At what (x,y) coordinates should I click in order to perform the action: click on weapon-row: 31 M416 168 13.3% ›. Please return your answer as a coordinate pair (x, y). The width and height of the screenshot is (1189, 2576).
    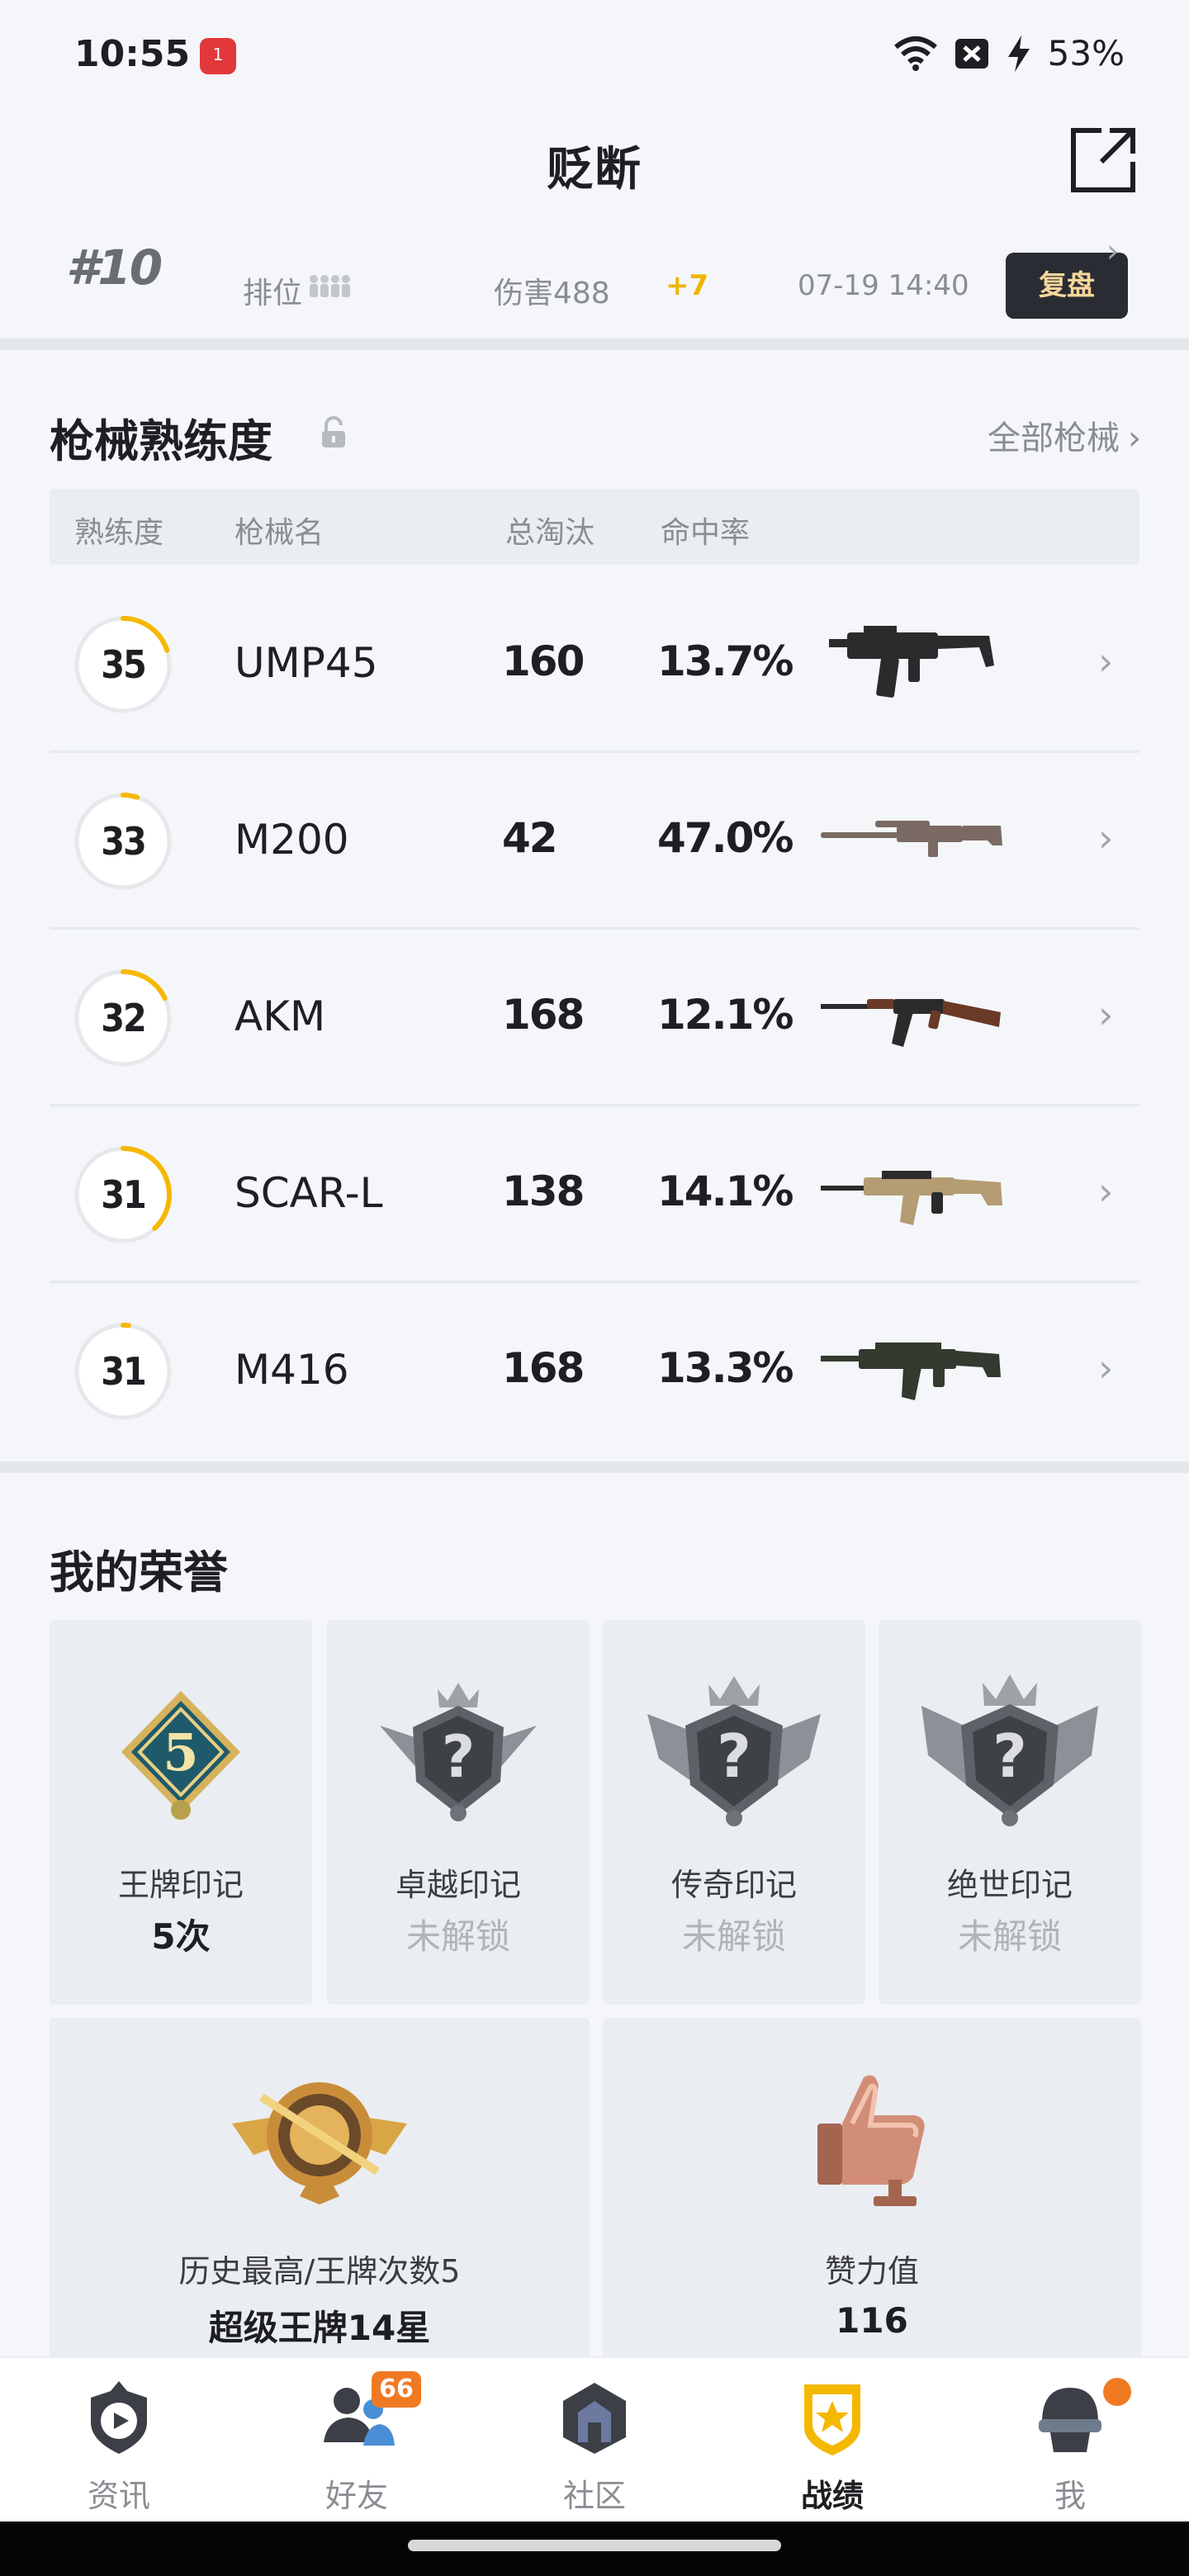
    Looking at the image, I should click on (594, 1371).